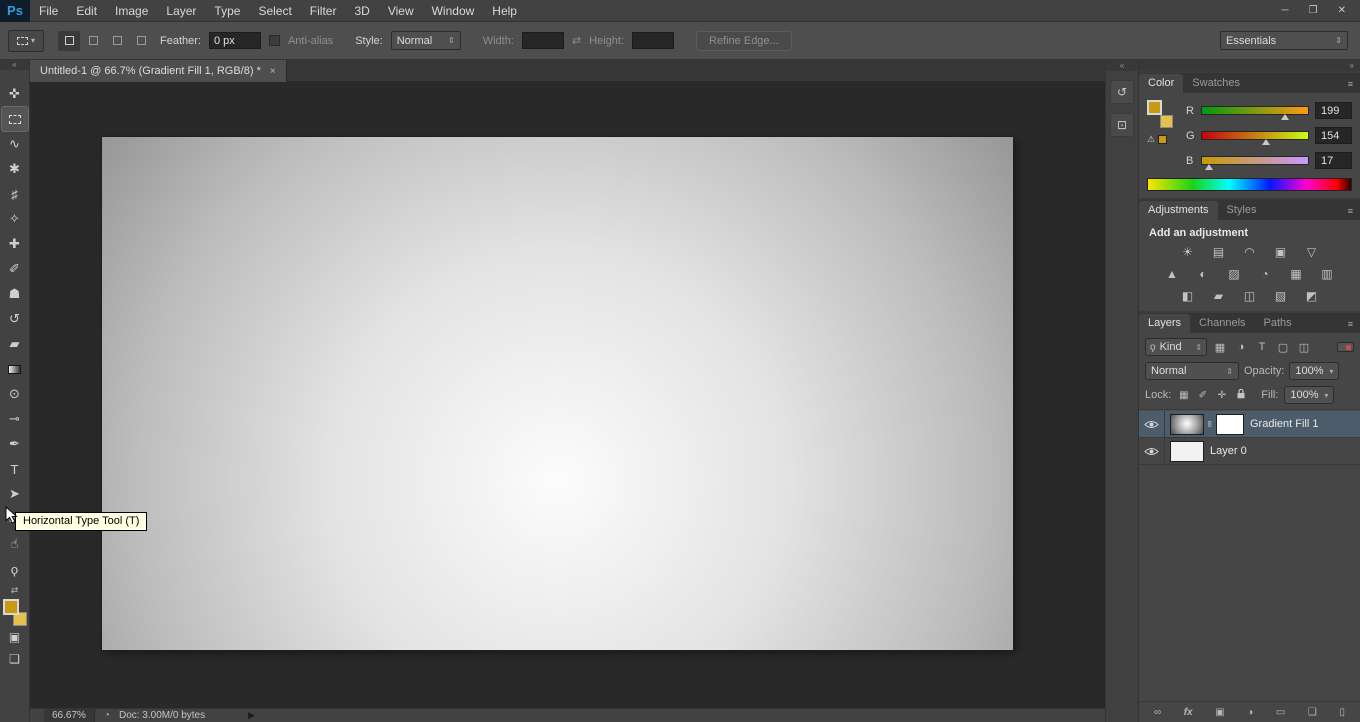 Image resolution: width=1360 pixels, height=722 pixels. What do you see at coordinates (1221, 395) in the screenshot?
I see `lock-position-icon: ✛` at bounding box center [1221, 395].